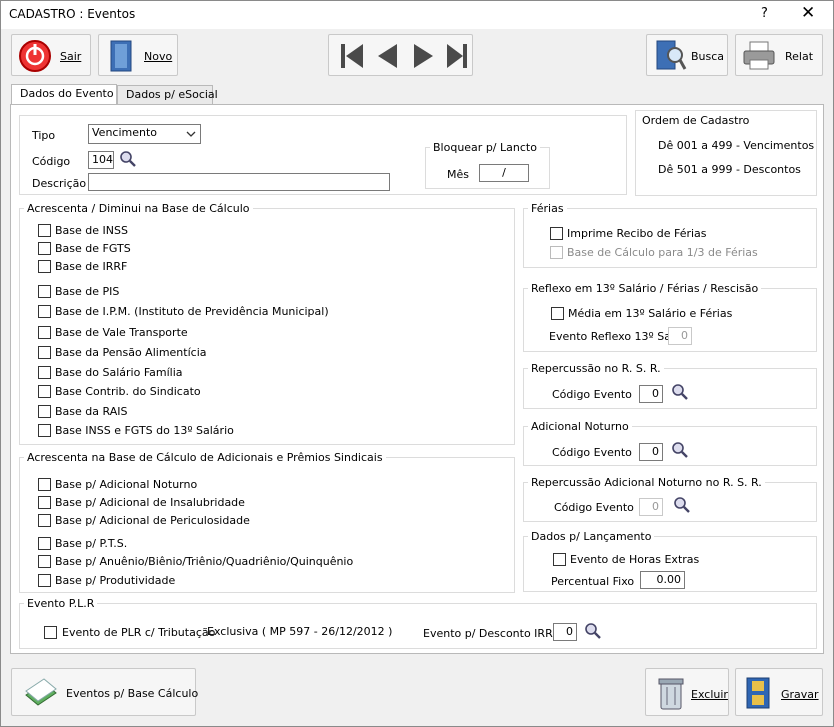 This screenshot has width=834, height=727. I want to click on codigo-label: Código, so click(51, 161).